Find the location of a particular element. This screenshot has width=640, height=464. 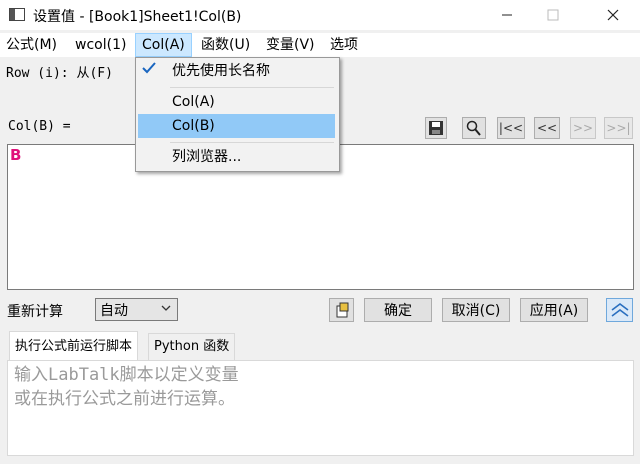

maximize-icon is located at coordinates (553, 15).